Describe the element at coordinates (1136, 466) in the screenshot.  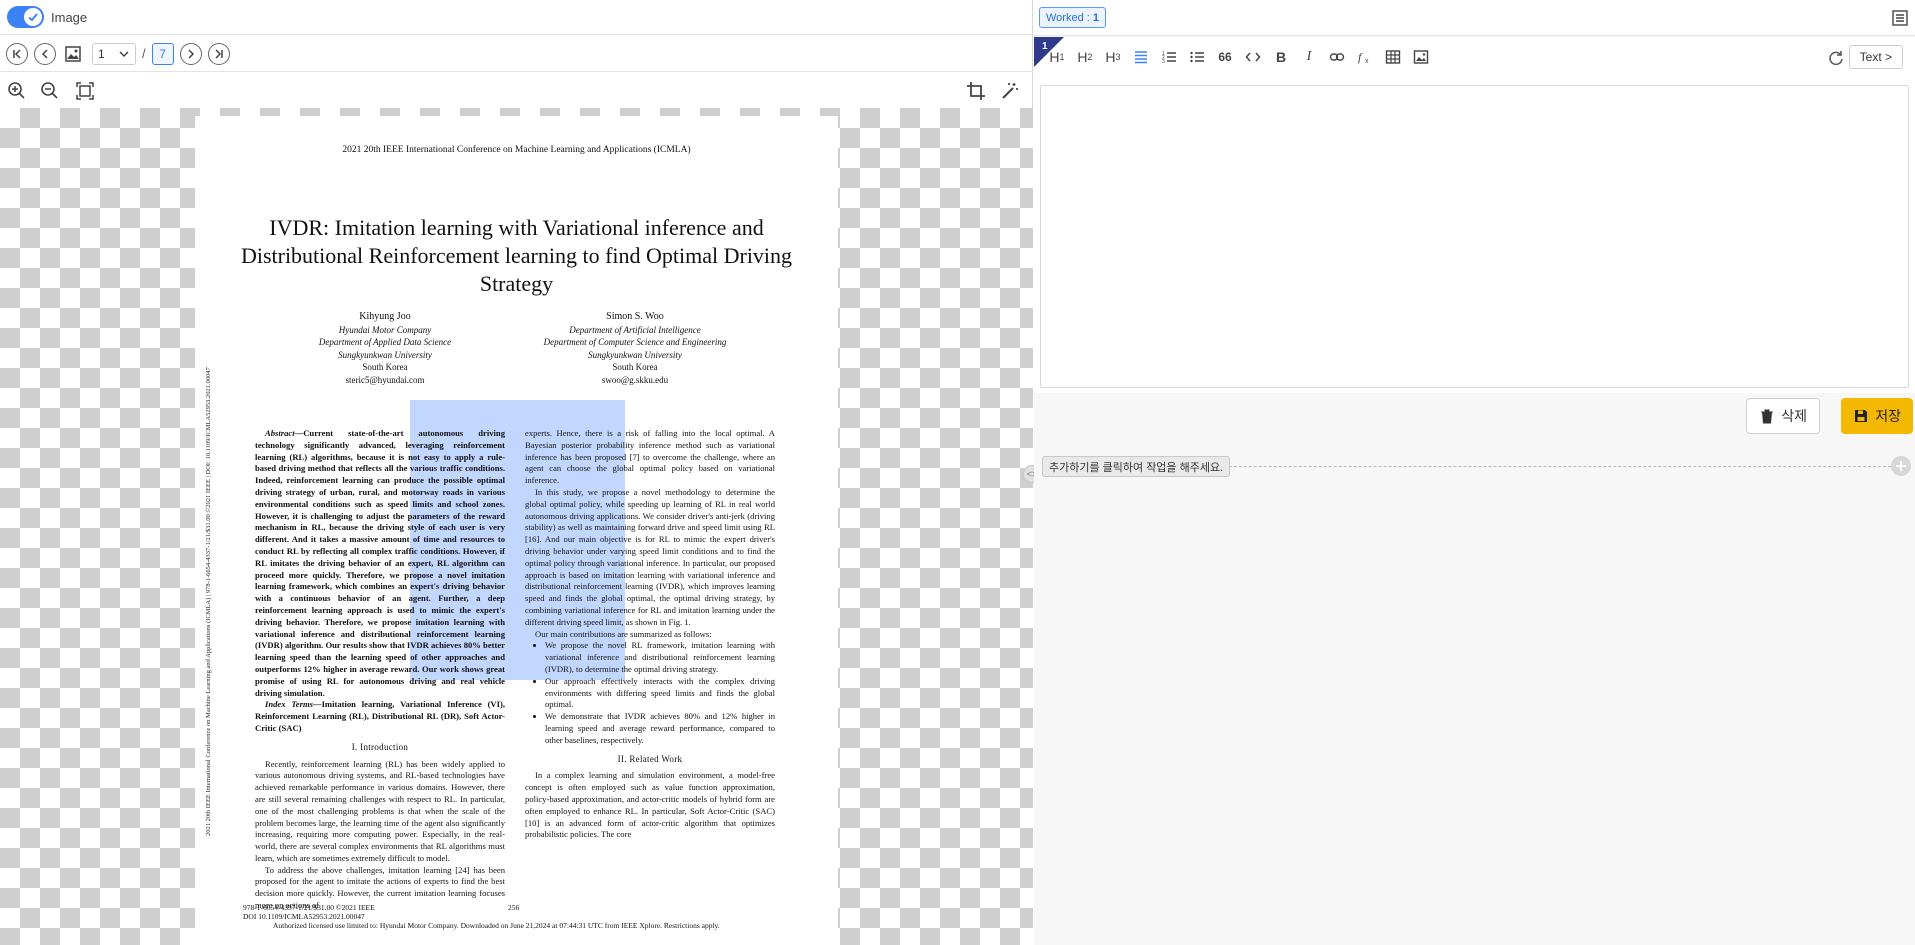
I see `add-hint: 추가하기를 클릭하여 작업을 해주세요.` at that location.